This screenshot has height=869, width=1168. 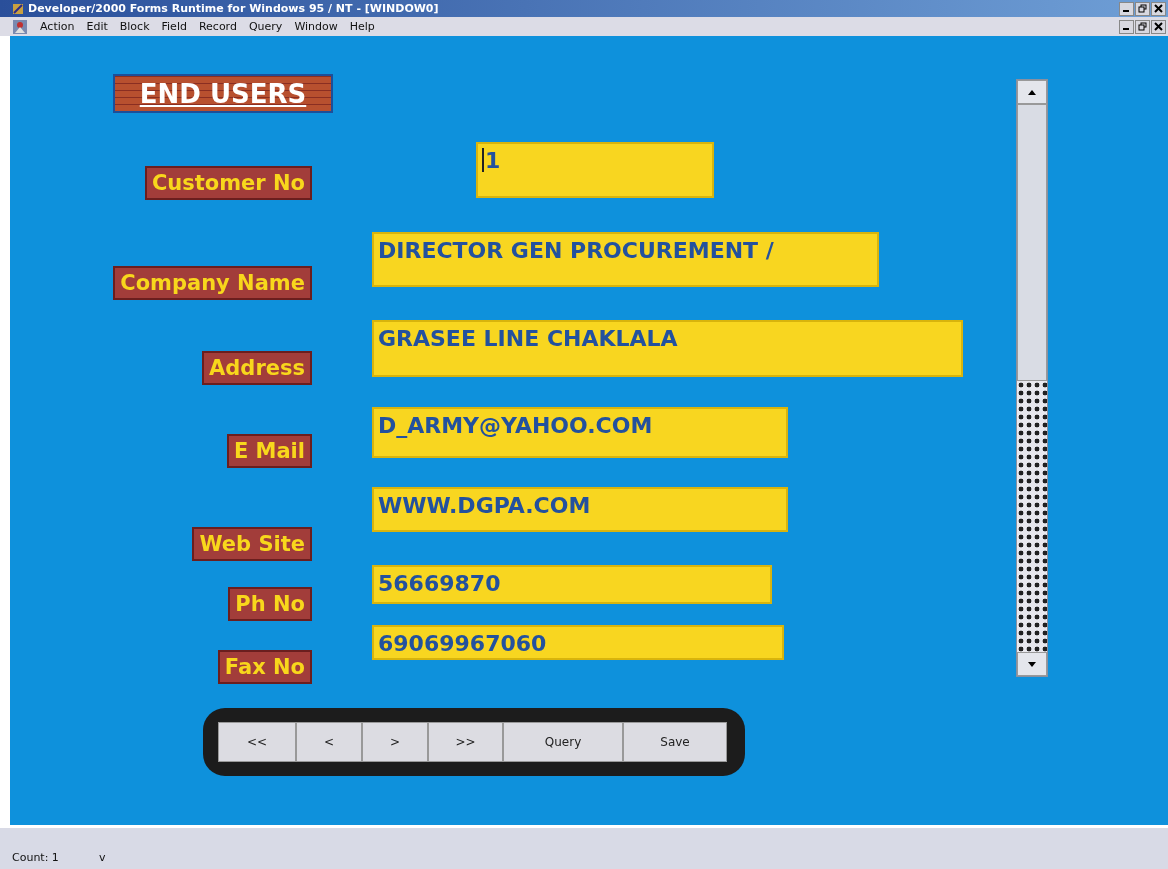 I want to click on record-count: Count: 1, so click(x=35, y=857).